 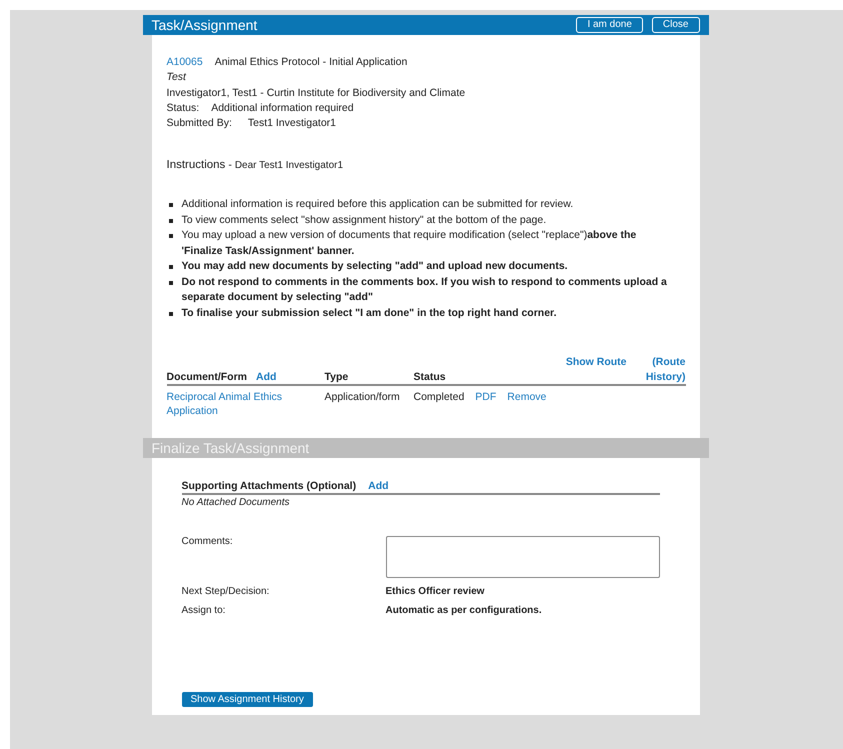 I want to click on table-cell-text: Completed, so click(x=439, y=398).